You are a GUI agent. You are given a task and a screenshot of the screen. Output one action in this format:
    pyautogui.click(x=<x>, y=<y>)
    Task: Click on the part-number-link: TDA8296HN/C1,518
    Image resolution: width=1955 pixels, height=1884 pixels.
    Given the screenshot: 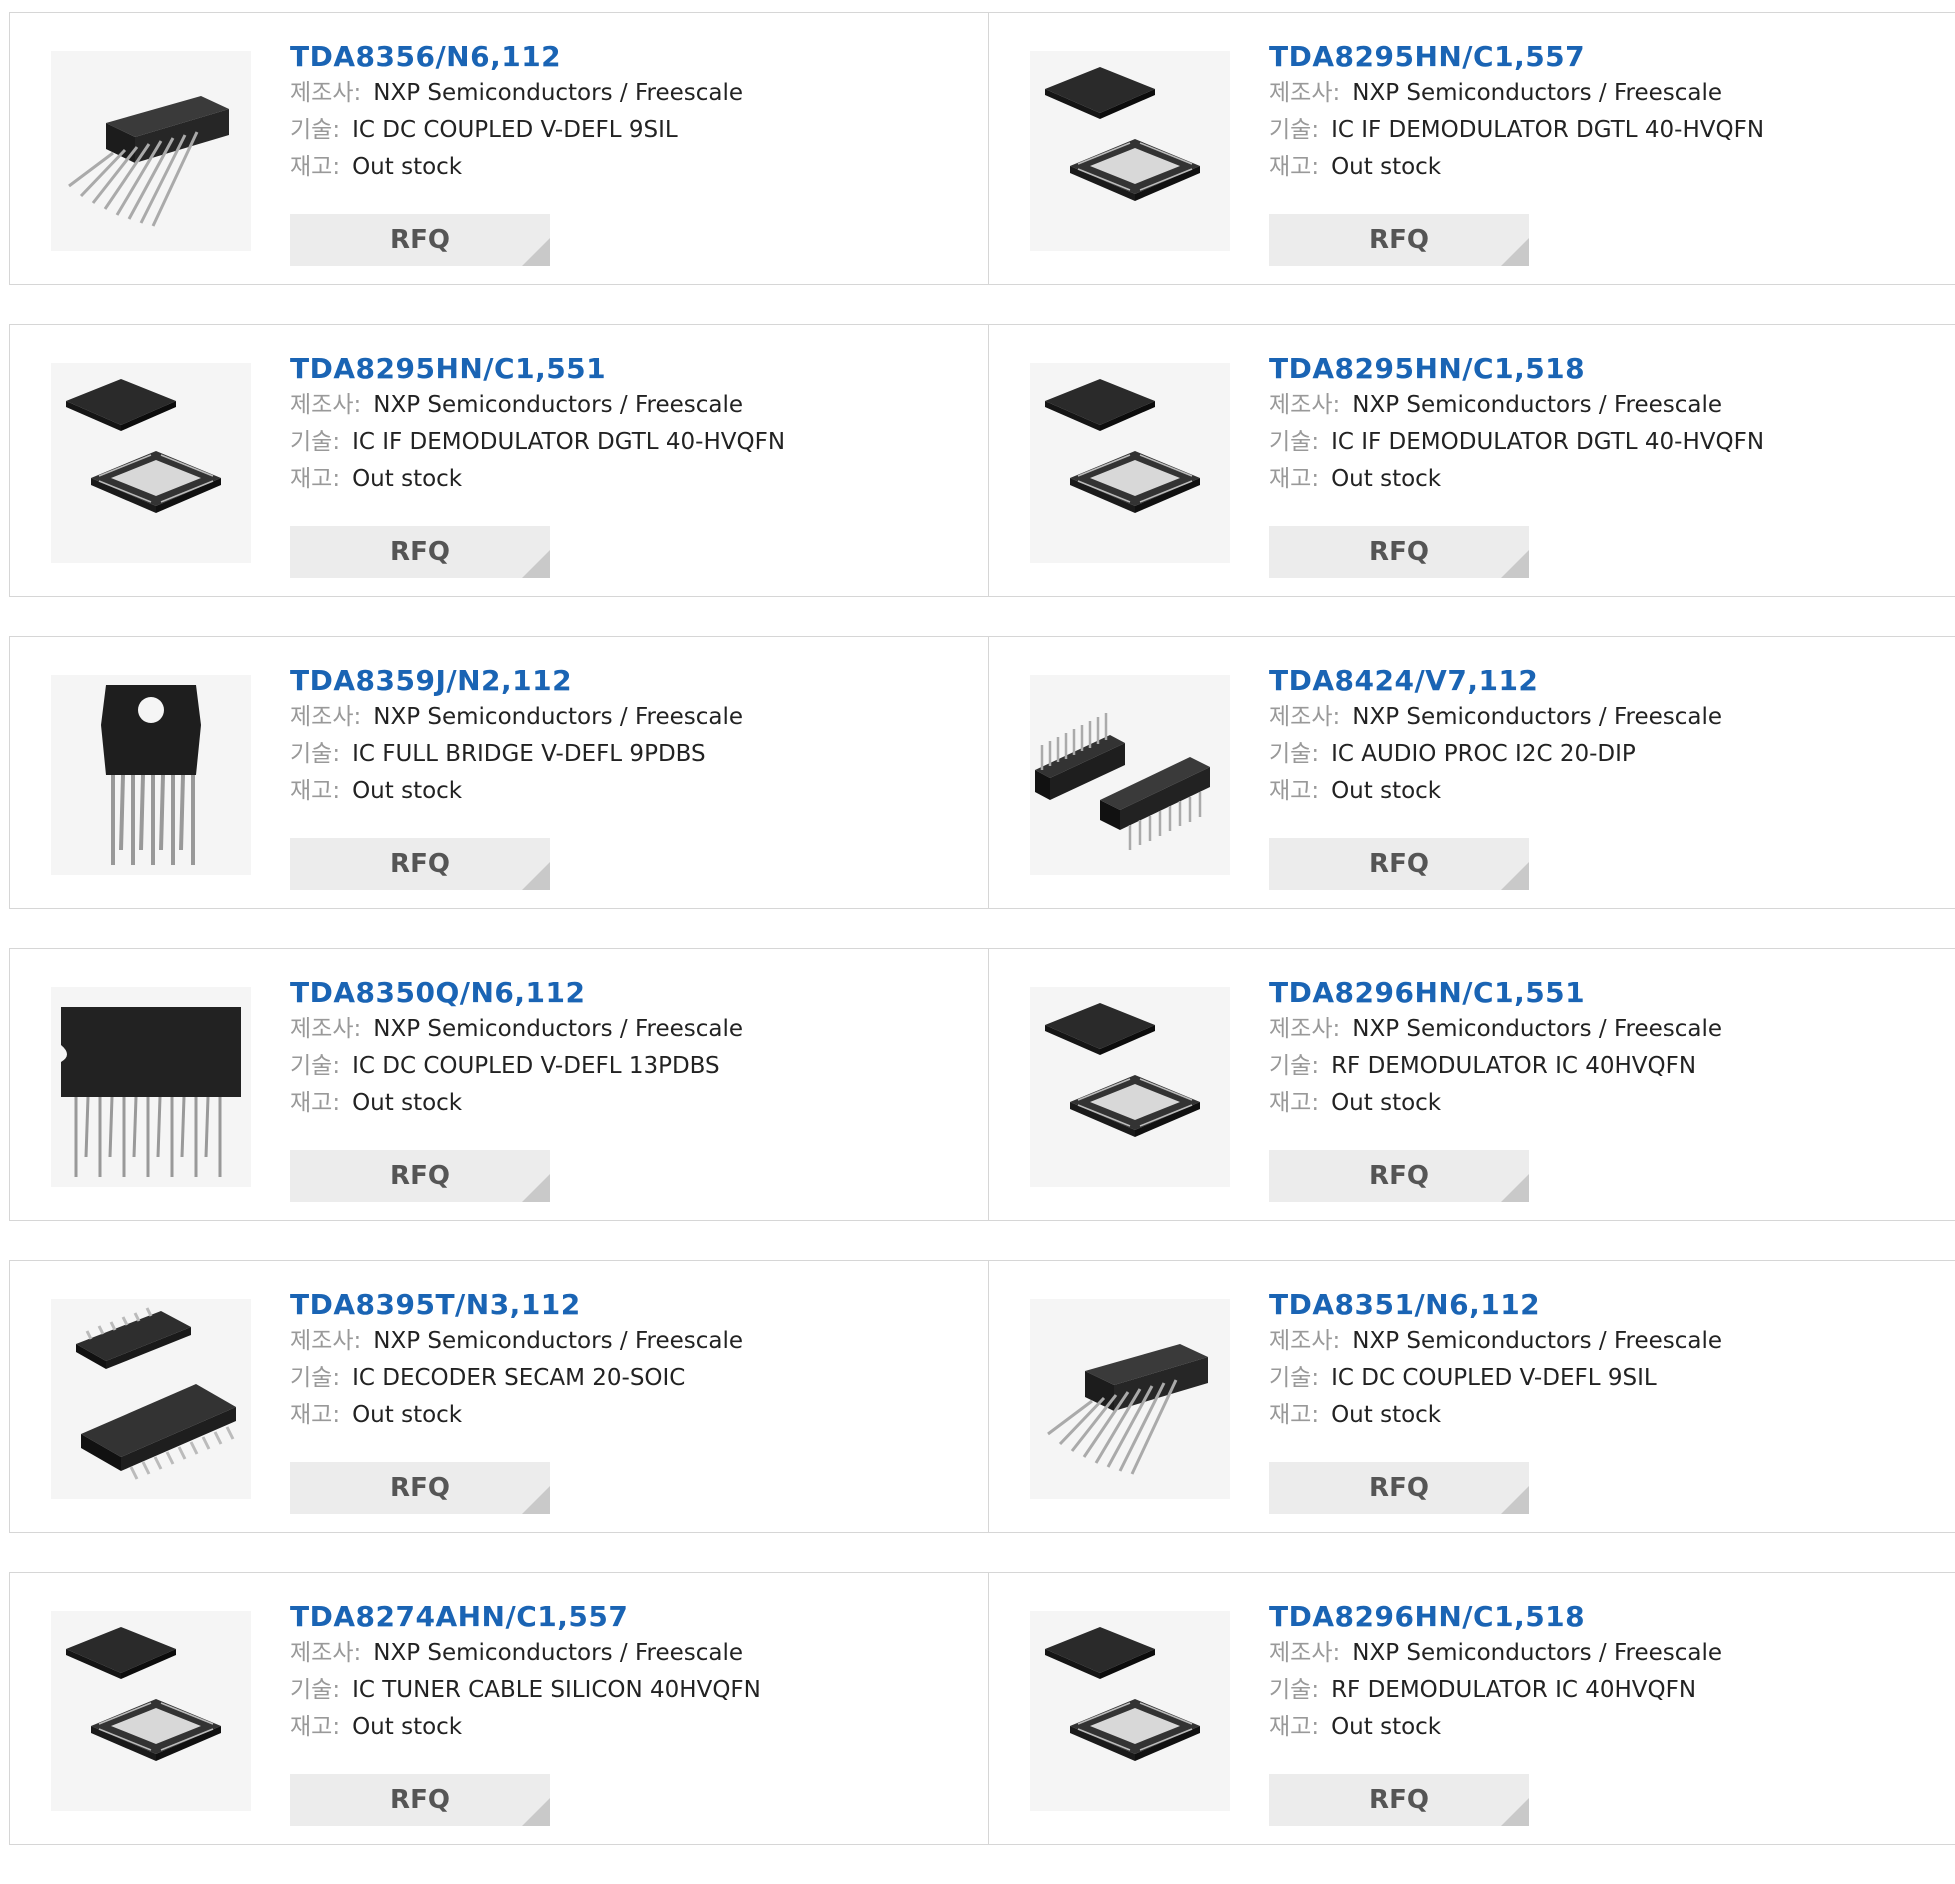 What is the action you would take?
    pyautogui.click(x=1495, y=1617)
    